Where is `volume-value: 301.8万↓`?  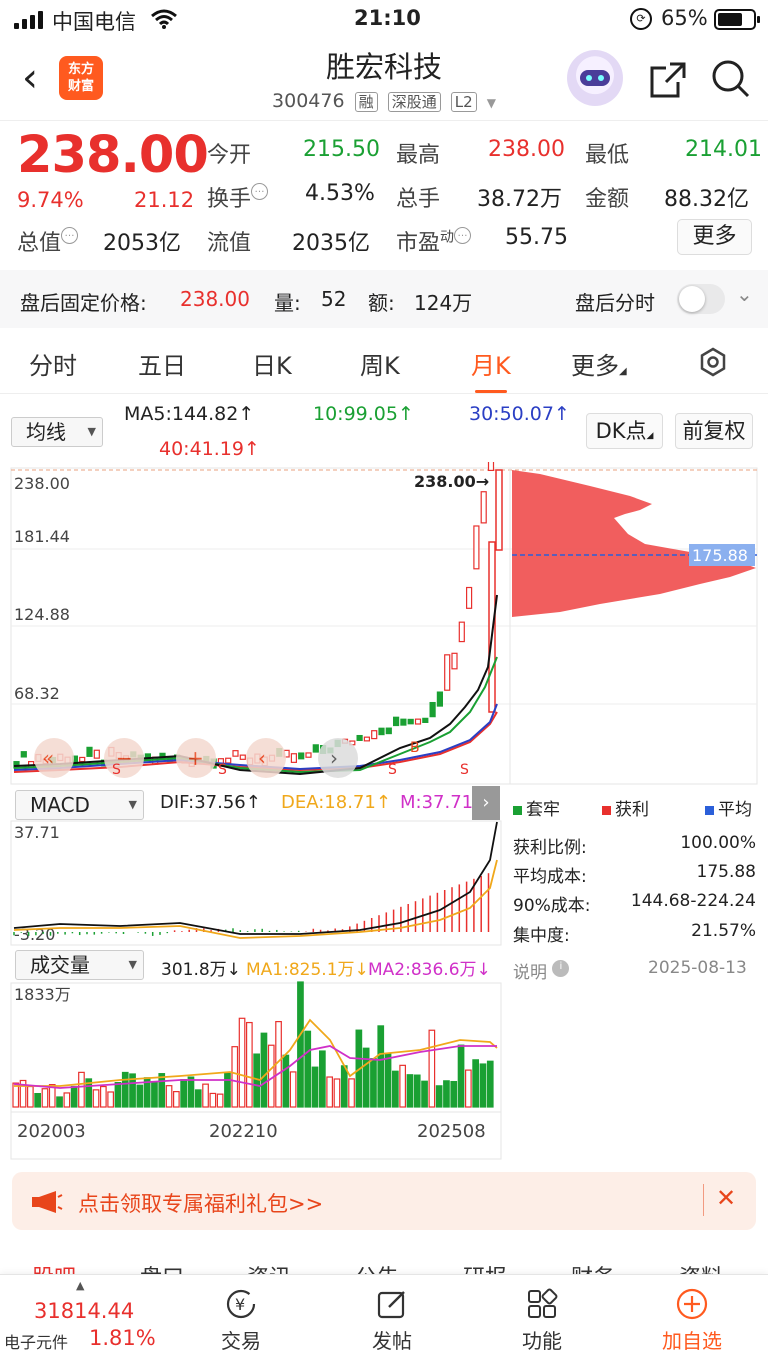
volume-value: 301.8万↓ is located at coordinates (201, 970).